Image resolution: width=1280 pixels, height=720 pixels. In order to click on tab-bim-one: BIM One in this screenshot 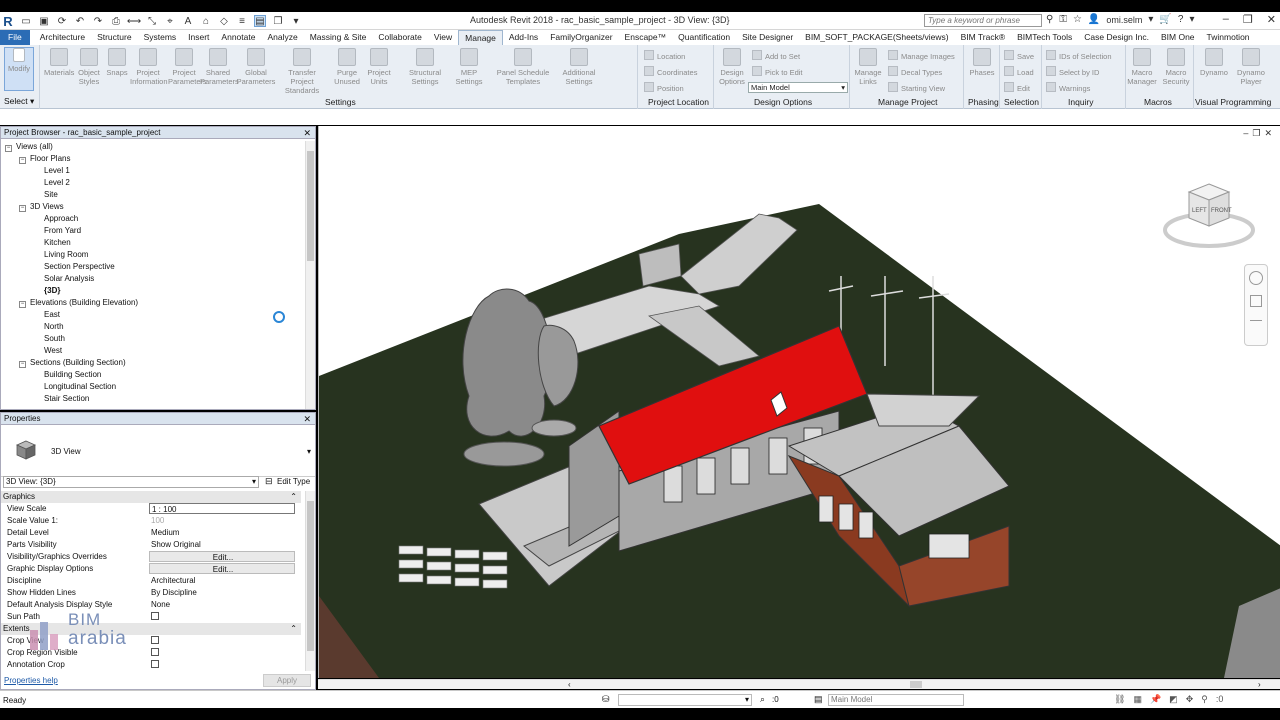, I will do `click(1178, 37)`.